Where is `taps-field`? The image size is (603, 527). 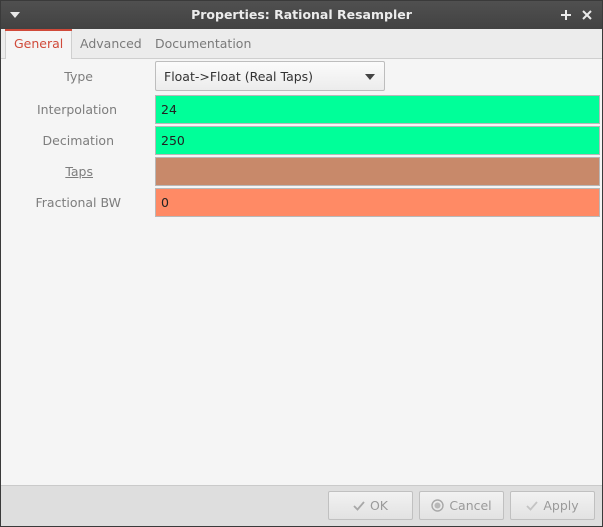
taps-field is located at coordinates (377, 171).